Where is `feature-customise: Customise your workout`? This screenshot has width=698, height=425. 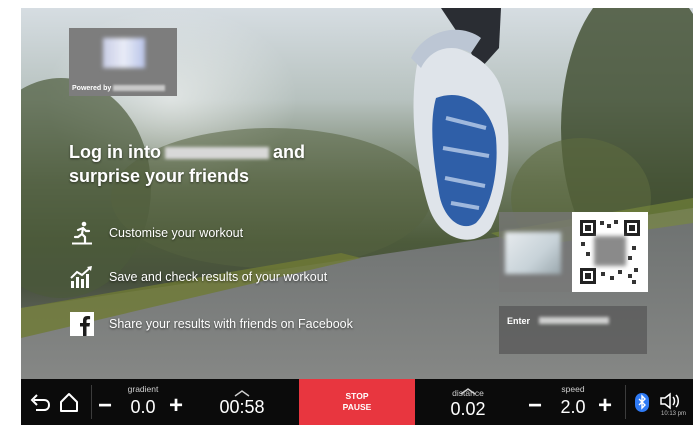 feature-customise: Customise your workout is located at coordinates (156, 233).